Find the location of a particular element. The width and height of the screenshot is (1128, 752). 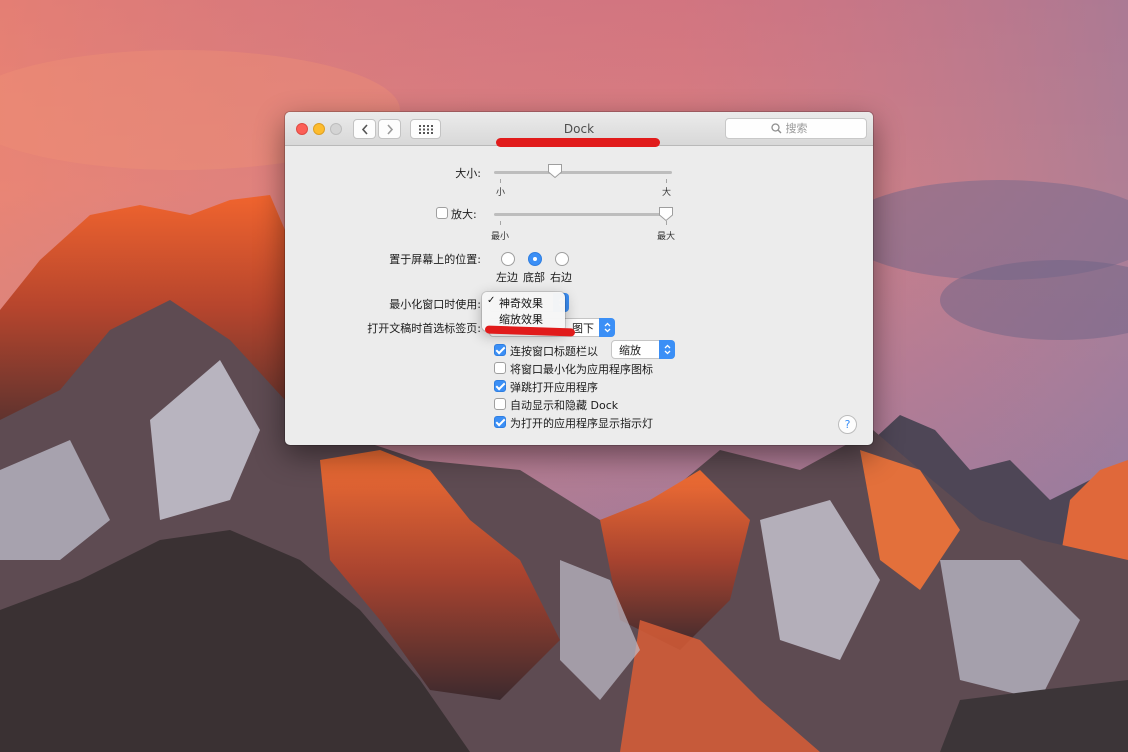

help-button: ? is located at coordinates (847, 424).